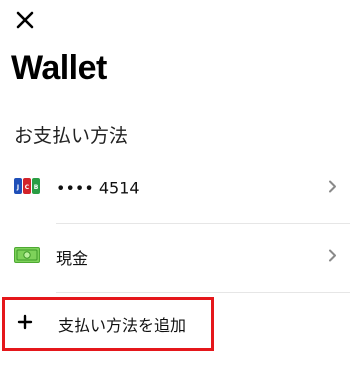 This screenshot has height=376, width=350. I want to click on plus-icon, so click(25, 324).